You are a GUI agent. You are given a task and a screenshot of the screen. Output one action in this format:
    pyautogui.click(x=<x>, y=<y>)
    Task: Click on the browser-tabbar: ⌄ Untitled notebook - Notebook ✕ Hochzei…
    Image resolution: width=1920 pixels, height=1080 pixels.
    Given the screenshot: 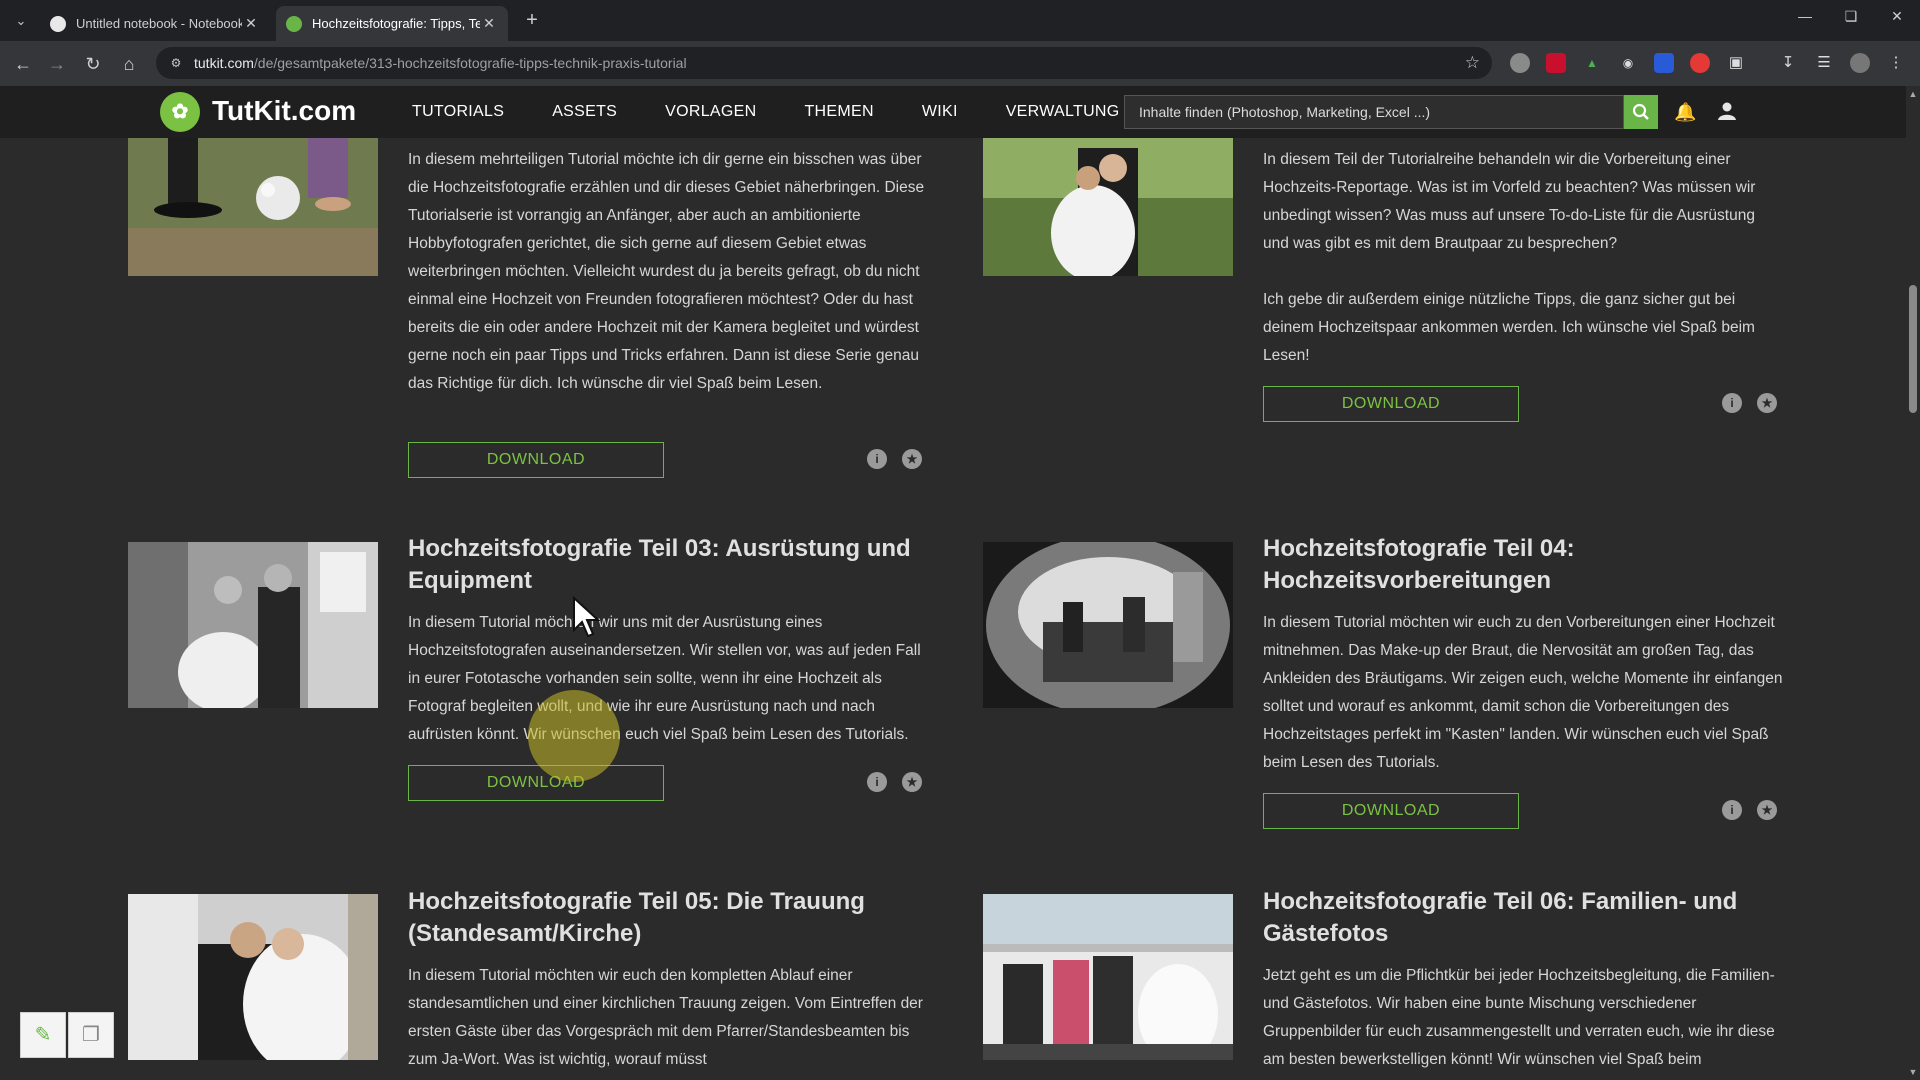 What is the action you would take?
    pyautogui.click(x=960, y=20)
    